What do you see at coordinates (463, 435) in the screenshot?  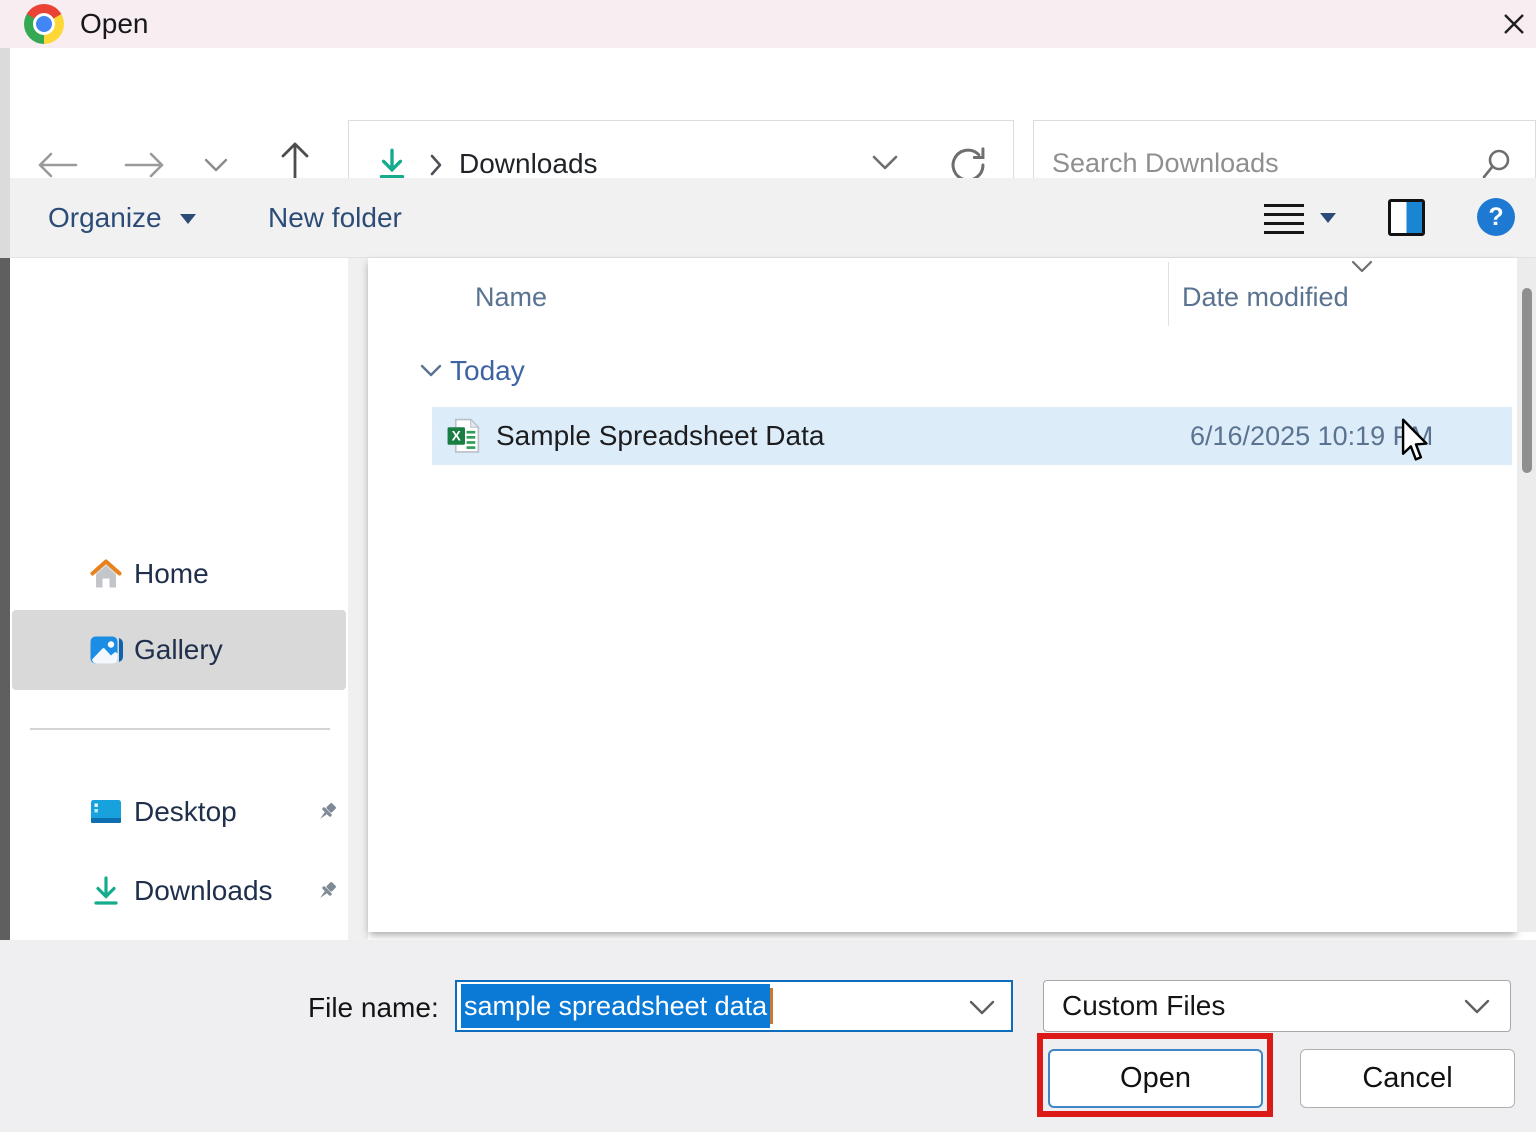 I see `excel-file-icon: X` at bounding box center [463, 435].